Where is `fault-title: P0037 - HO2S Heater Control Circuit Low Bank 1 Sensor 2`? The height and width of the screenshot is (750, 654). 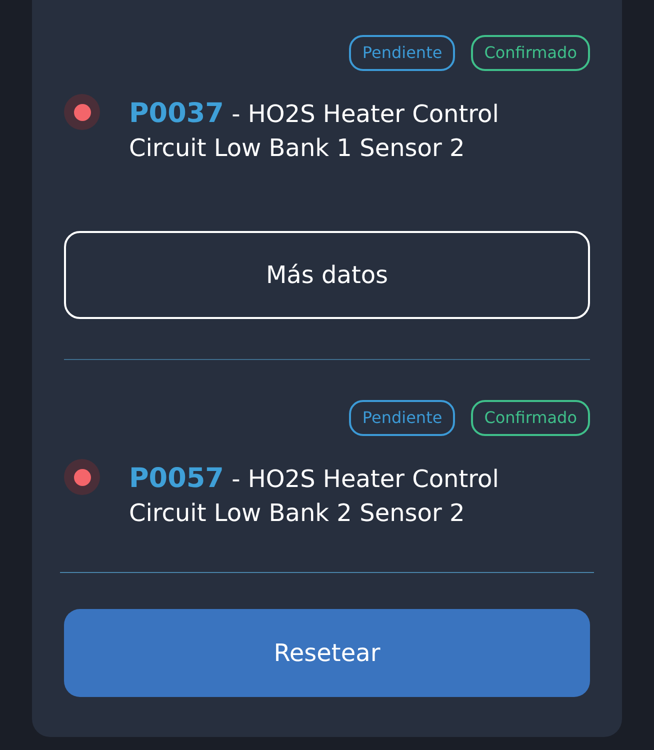 fault-title: P0037 - HO2S Heater Control Circuit Low Bank 1 Sensor 2 is located at coordinates (314, 130).